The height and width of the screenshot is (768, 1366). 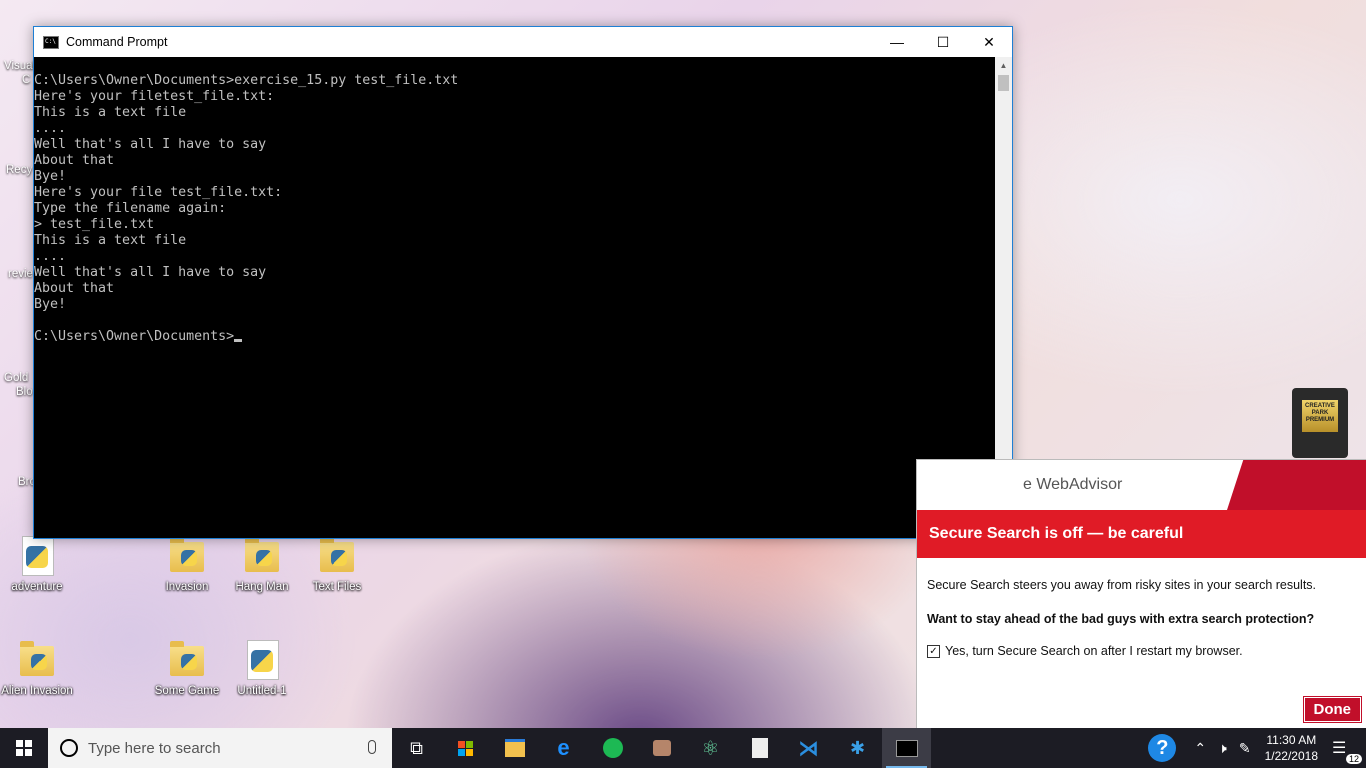 I want to click on desktop-icon-some-game: Some Game, so click(x=187, y=668).